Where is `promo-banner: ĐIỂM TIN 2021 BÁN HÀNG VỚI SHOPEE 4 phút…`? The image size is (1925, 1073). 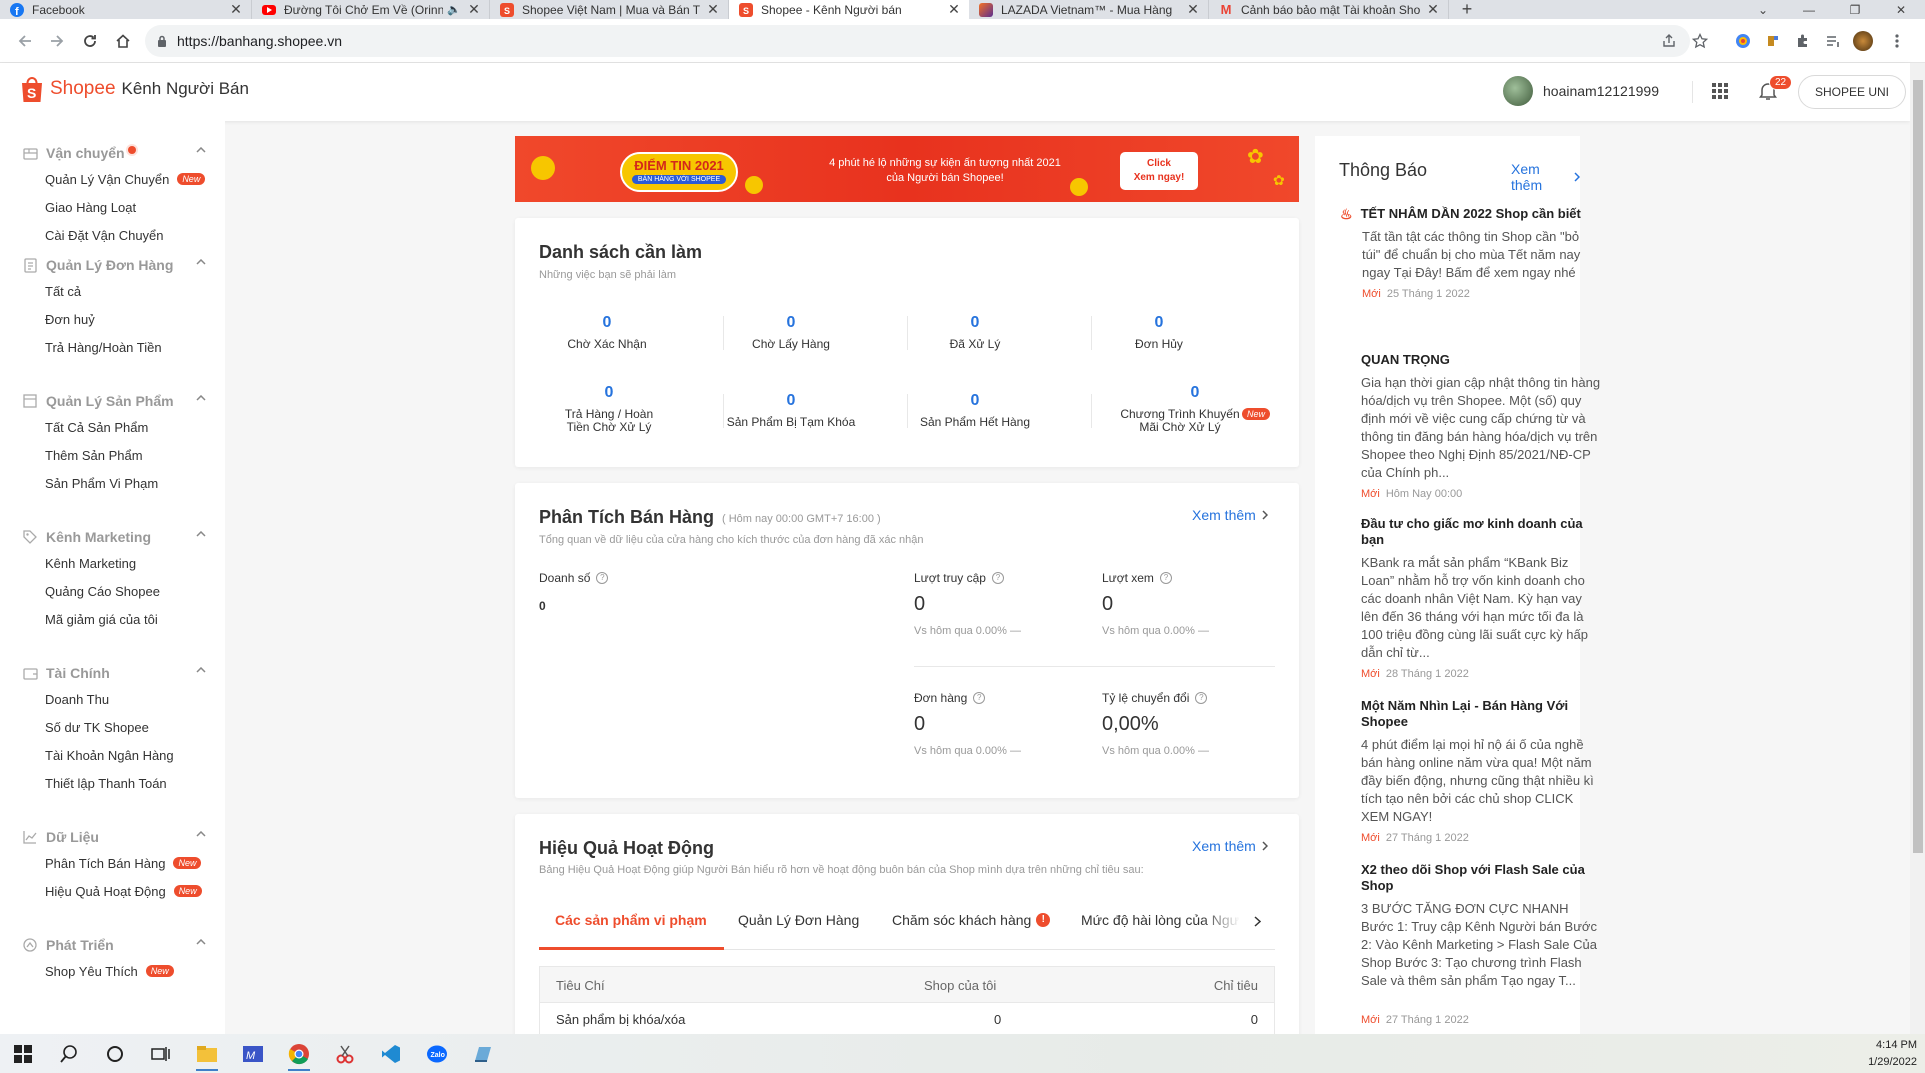 promo-banner: ĐIỂM TIN 2021 BÁN HÀNG VỚI SHOPEE 4 phút… is located at coordinates (907, 169).